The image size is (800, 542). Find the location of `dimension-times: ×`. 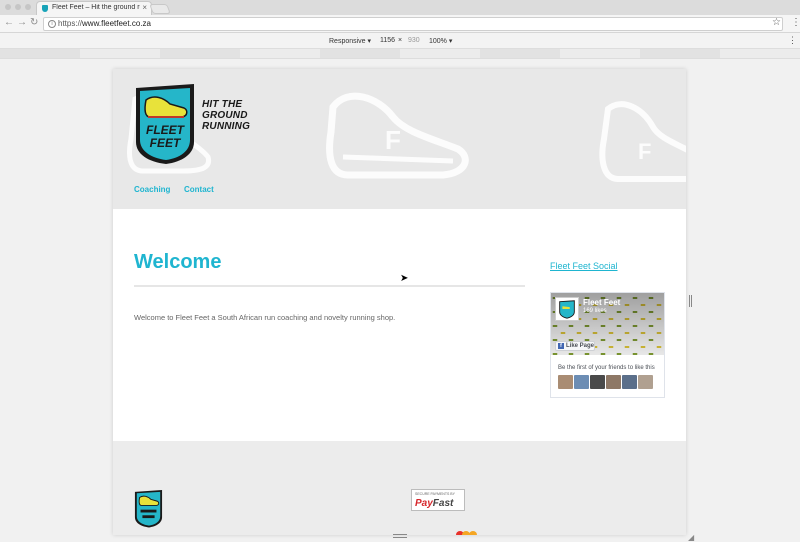

dimension-times: × is located at coordinates (400, 40).